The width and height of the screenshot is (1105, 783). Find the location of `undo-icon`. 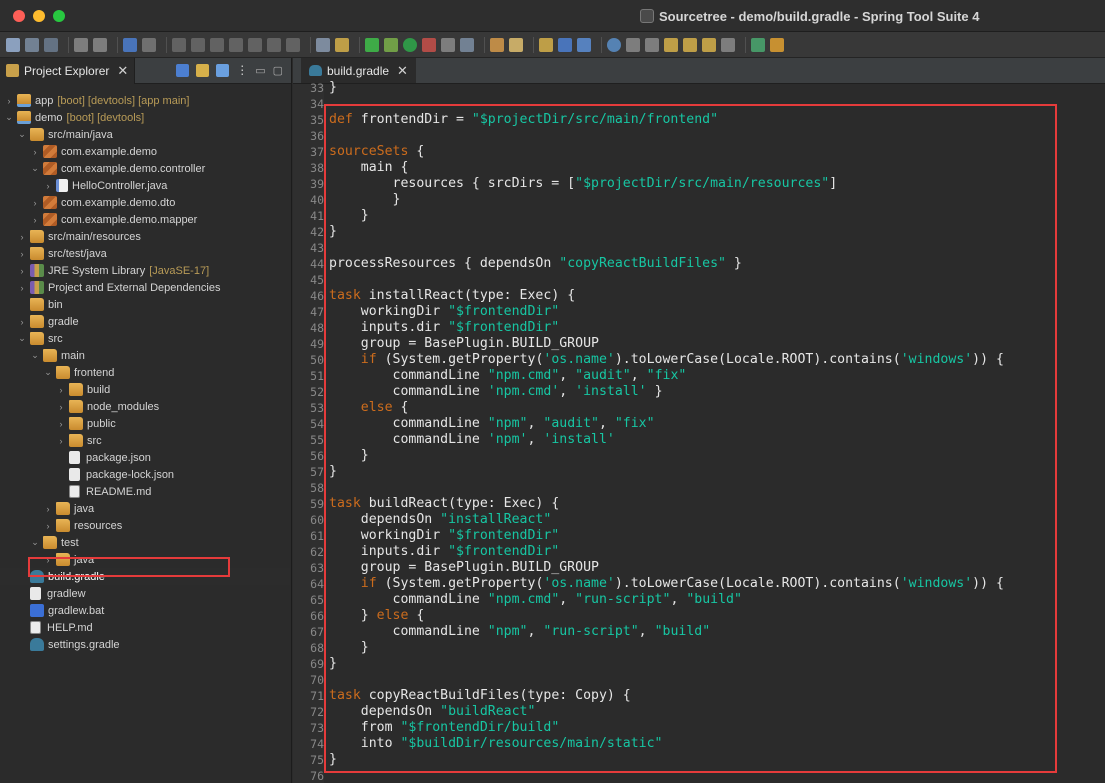

undo-icon is located at coordinates (81, 44).